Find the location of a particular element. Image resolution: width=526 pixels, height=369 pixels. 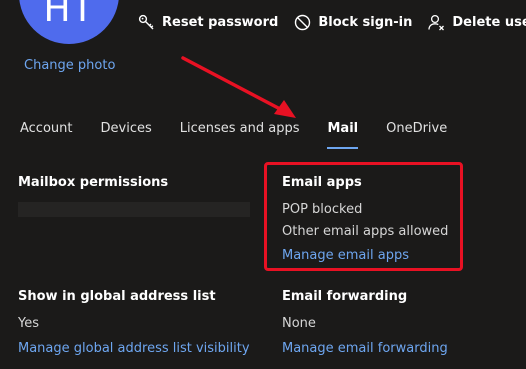

email-forwarding-value: None is located at coordinates (299, 323).